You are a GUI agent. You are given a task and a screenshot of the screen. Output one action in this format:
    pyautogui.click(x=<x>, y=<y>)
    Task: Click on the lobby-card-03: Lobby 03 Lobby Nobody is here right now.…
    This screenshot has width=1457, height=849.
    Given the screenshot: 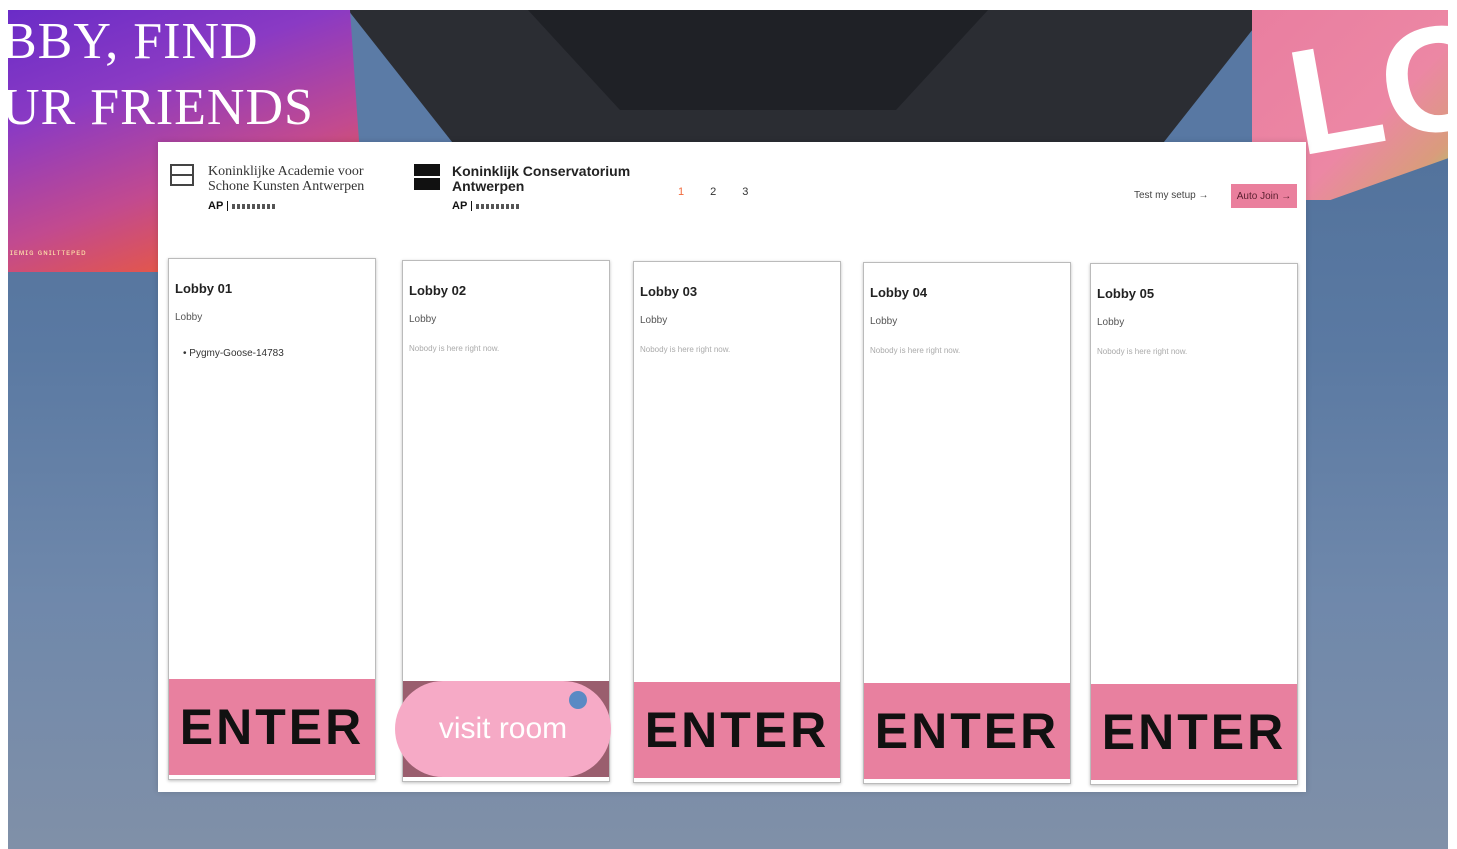 What is the action you would take?
    pyautogui.click(x=737, y=522)
    